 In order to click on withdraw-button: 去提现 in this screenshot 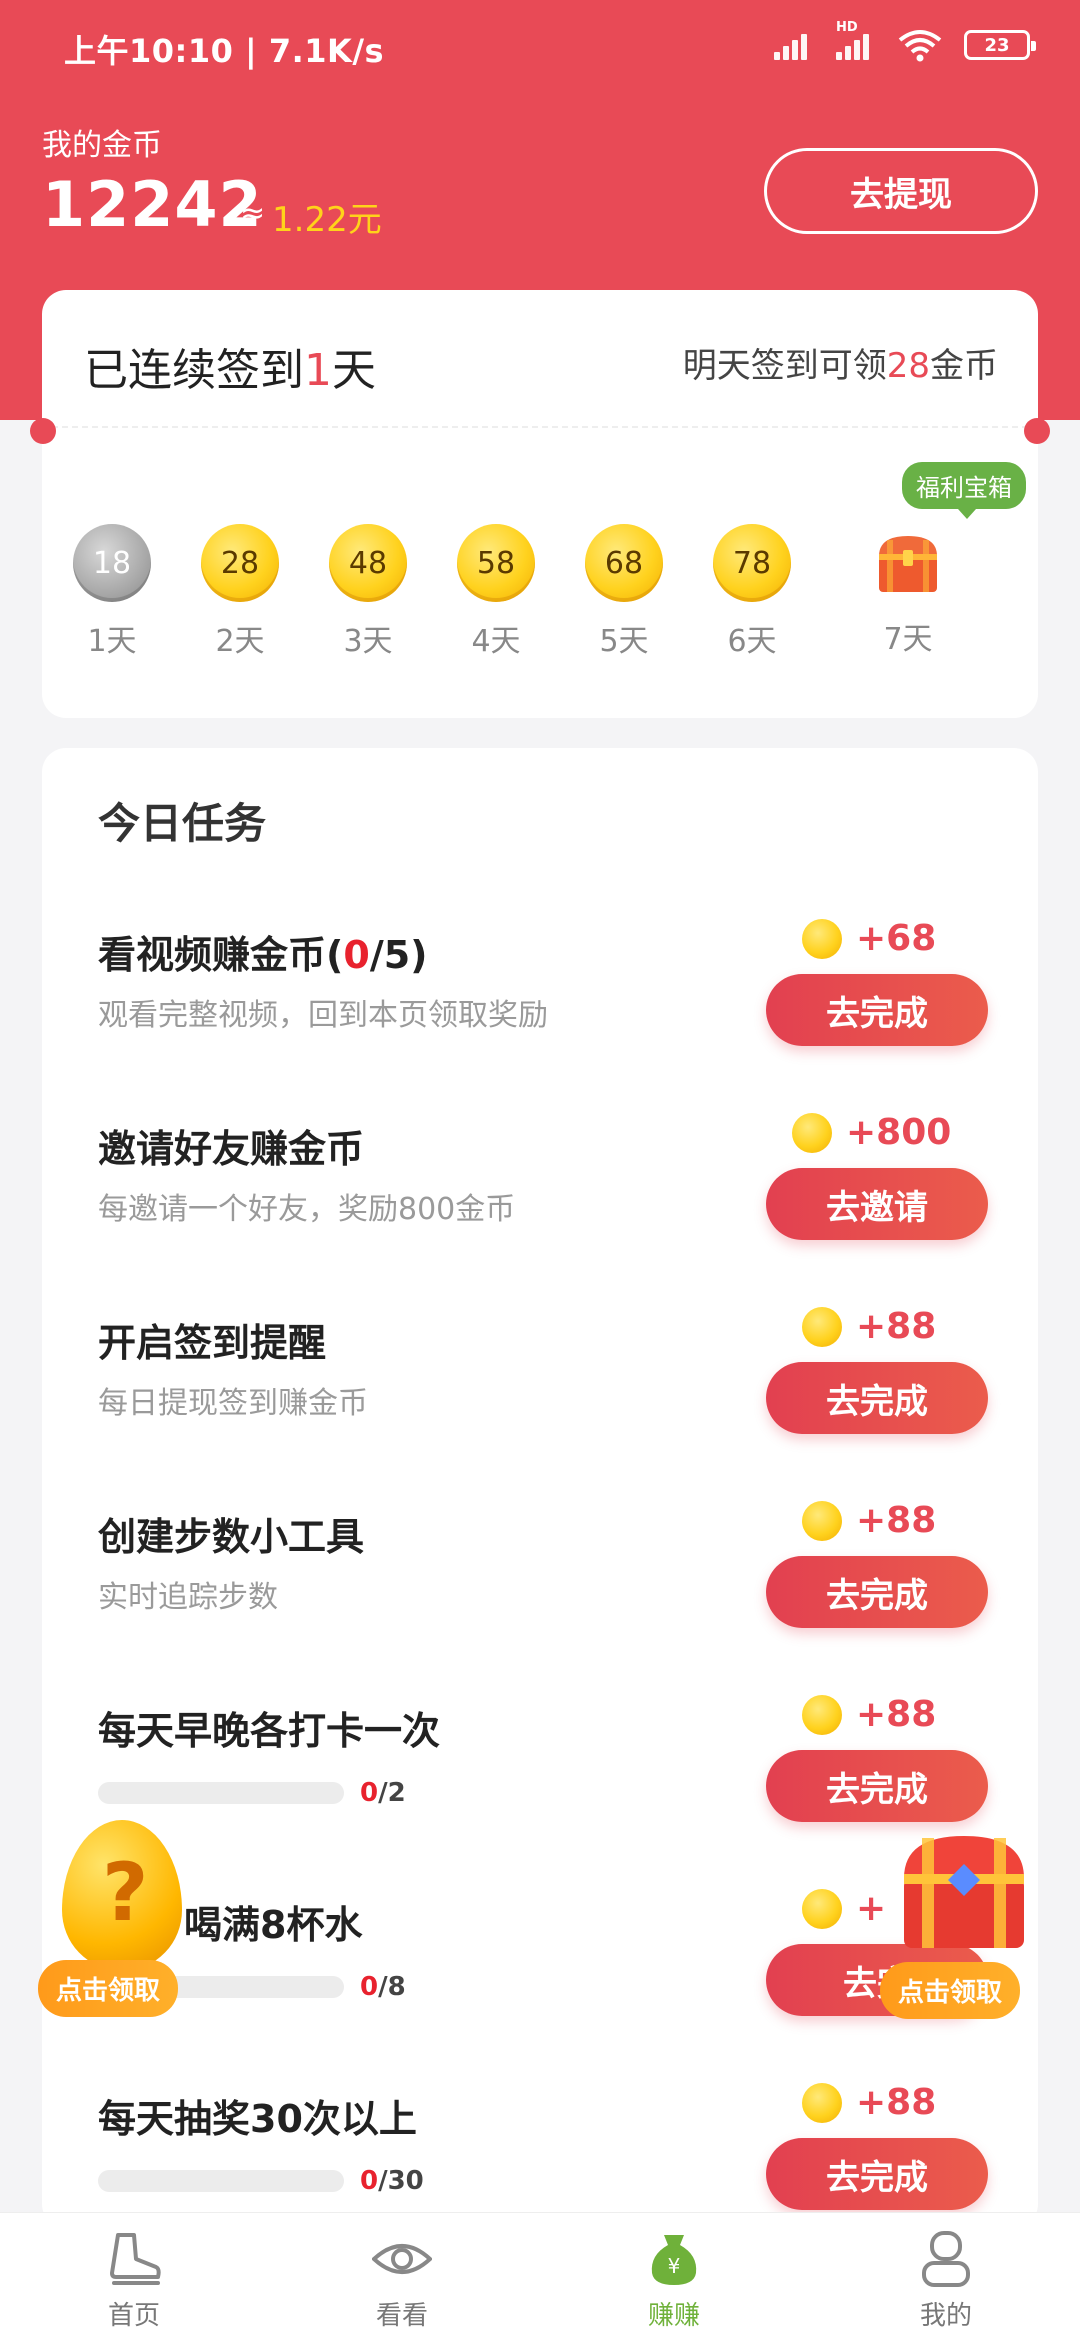, I will do `click(901, 191)`.